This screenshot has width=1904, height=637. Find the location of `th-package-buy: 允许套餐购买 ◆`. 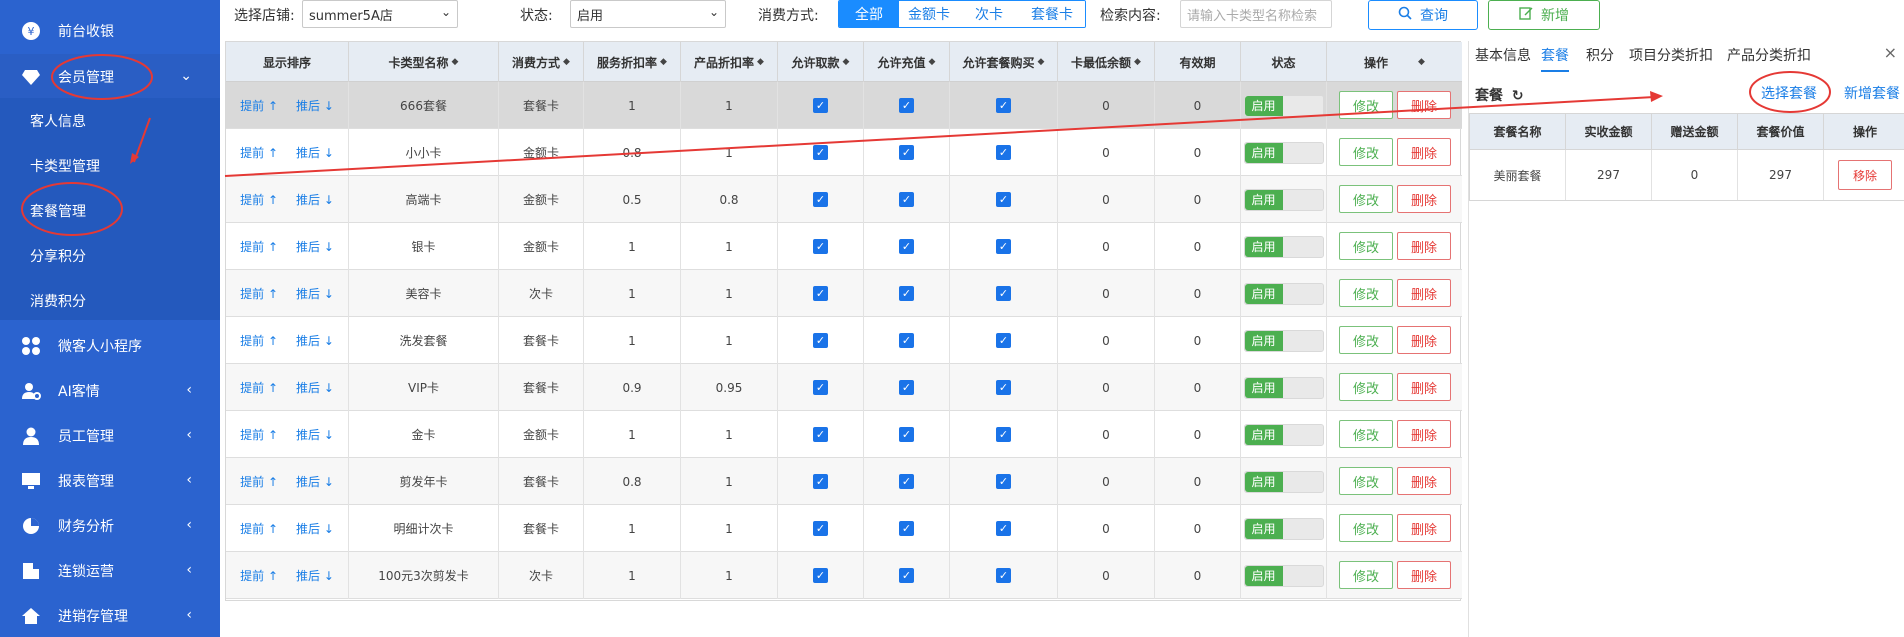

th-package-buy: 允许套餐购买 ◆ is located at coordinates (1004, 62).